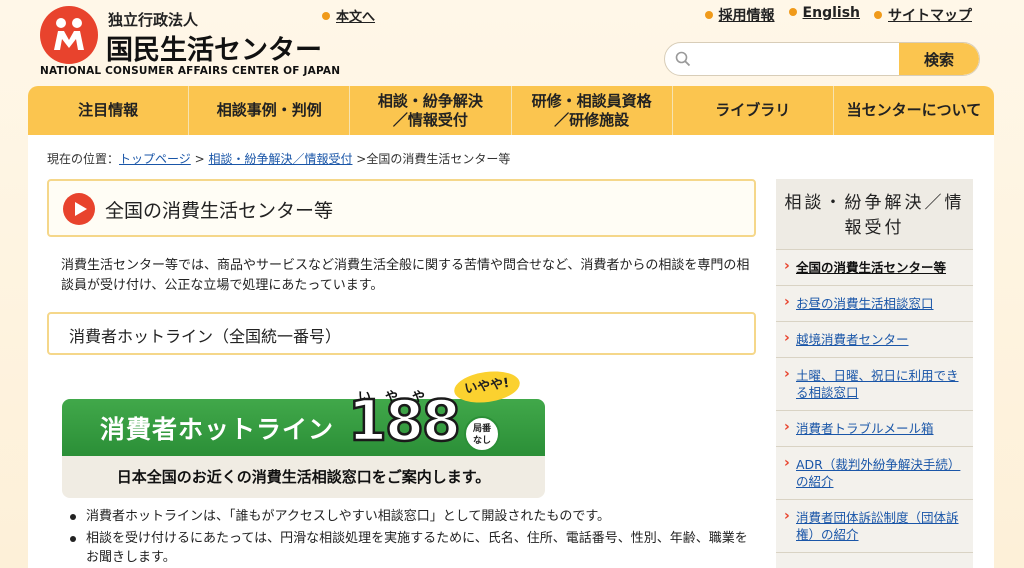  What do you see at coordinates (348, 15) in the screenshot?
I see `skip-to-content-link: 本文へ` at bounding box center [348, 15].